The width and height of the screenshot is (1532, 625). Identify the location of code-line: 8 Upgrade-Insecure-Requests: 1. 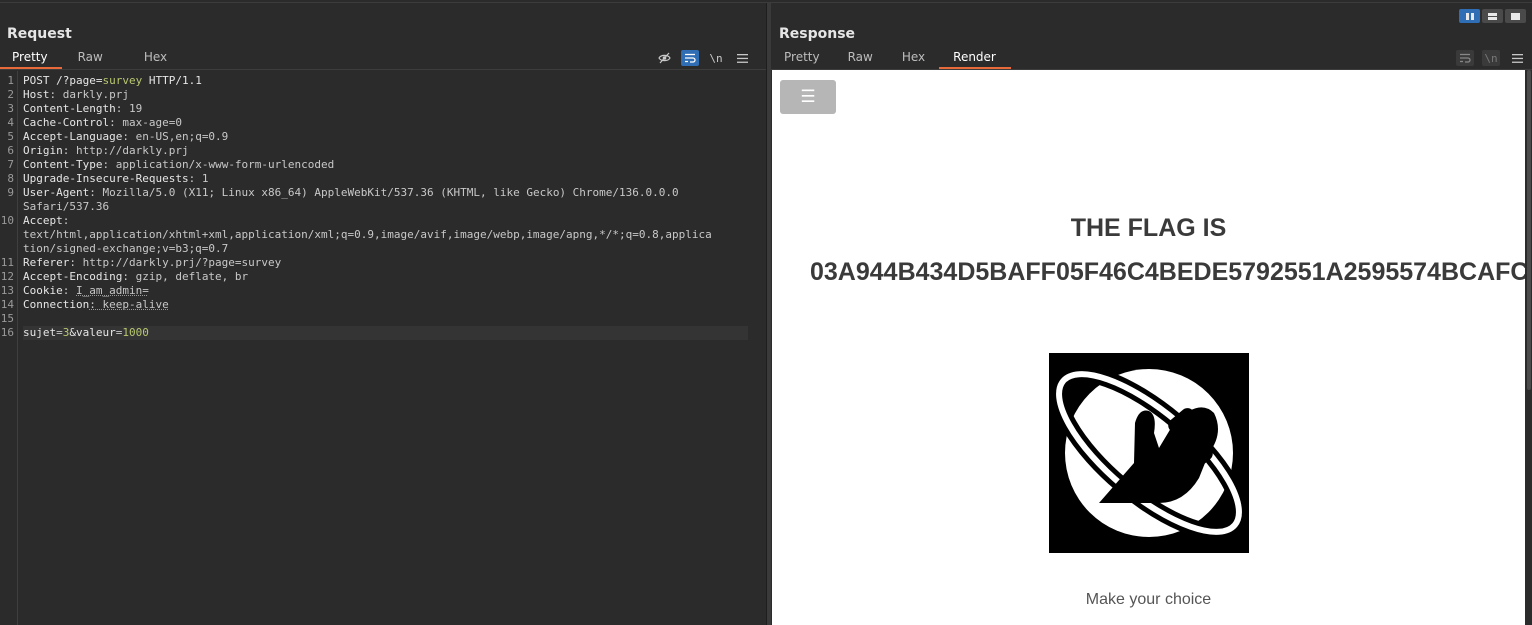
(380, 179).